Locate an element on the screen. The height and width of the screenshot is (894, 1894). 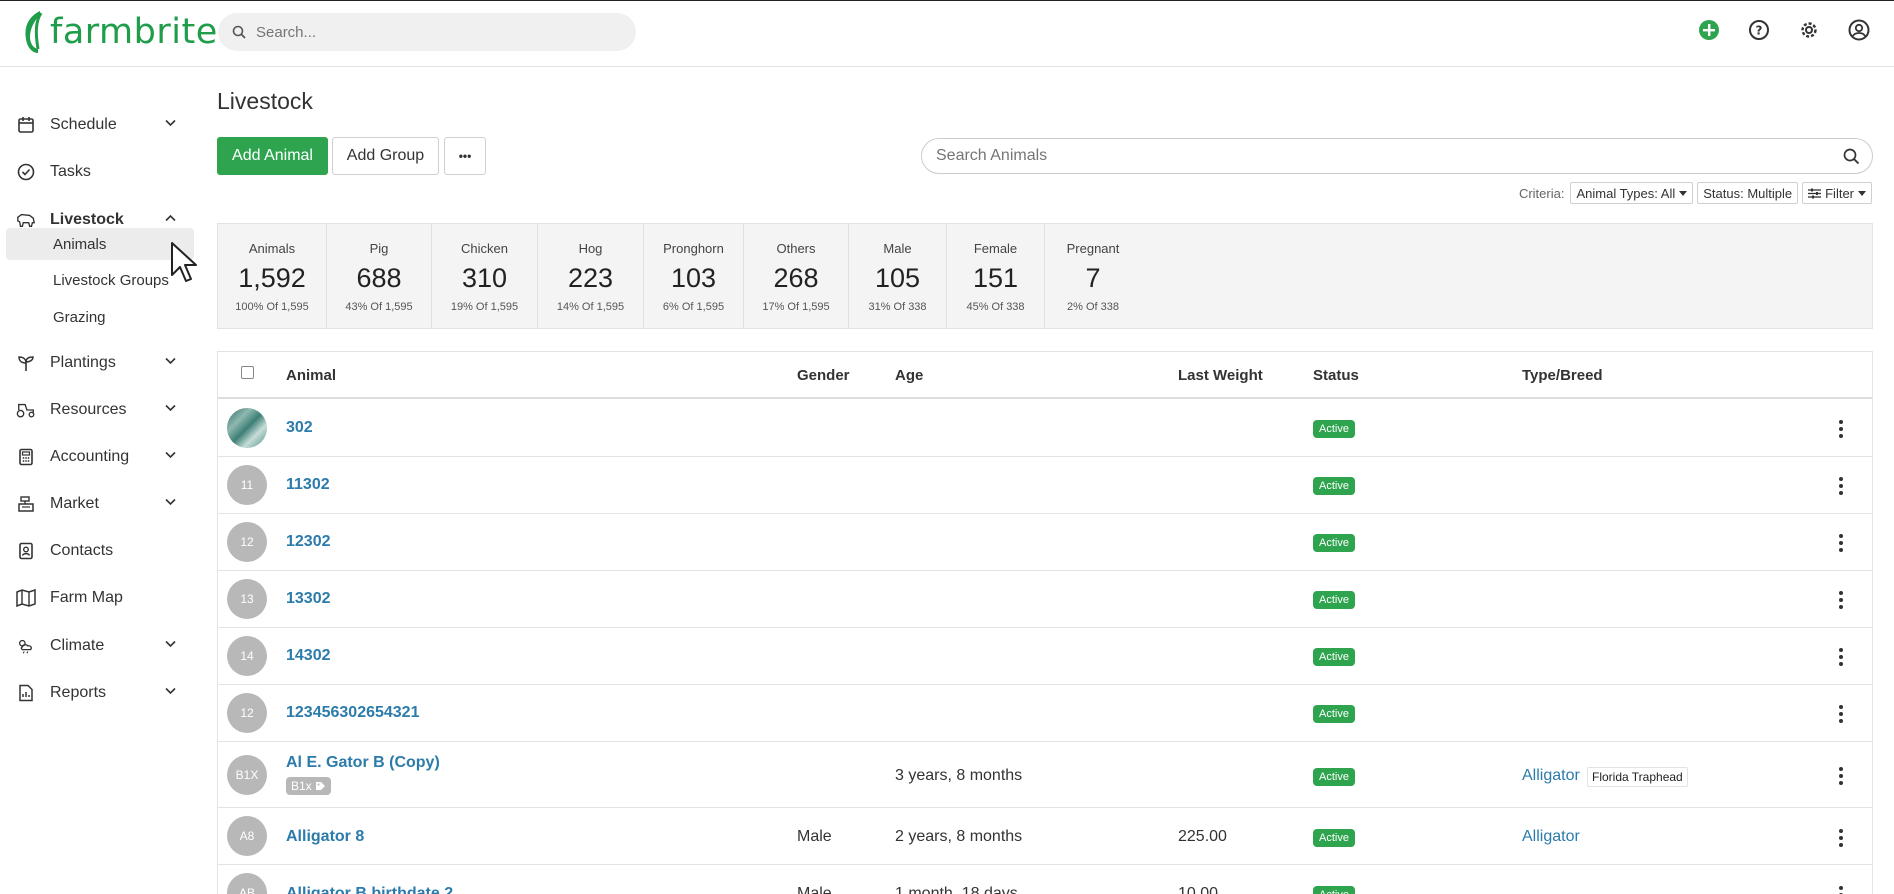
global-search is located at coordinates (427, 32).